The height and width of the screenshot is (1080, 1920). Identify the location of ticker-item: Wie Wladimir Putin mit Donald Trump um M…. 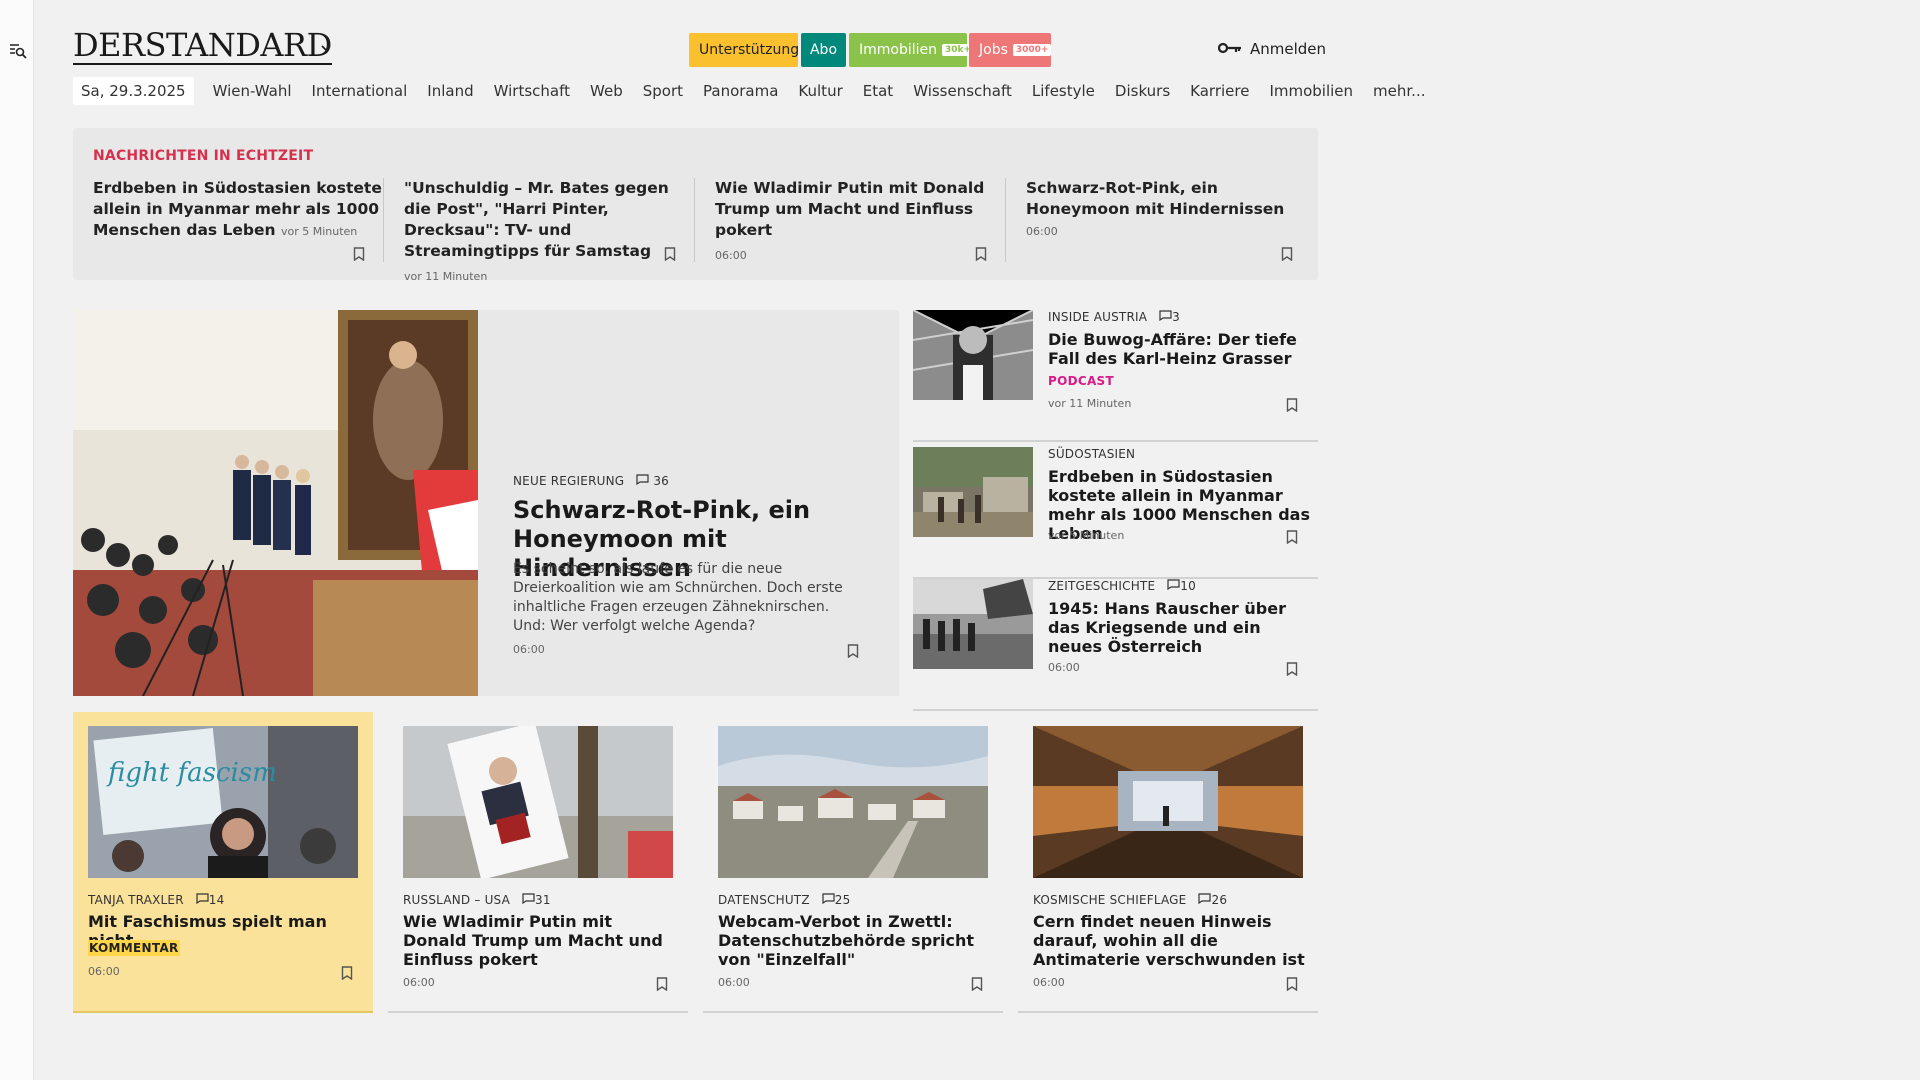
(860, 222).